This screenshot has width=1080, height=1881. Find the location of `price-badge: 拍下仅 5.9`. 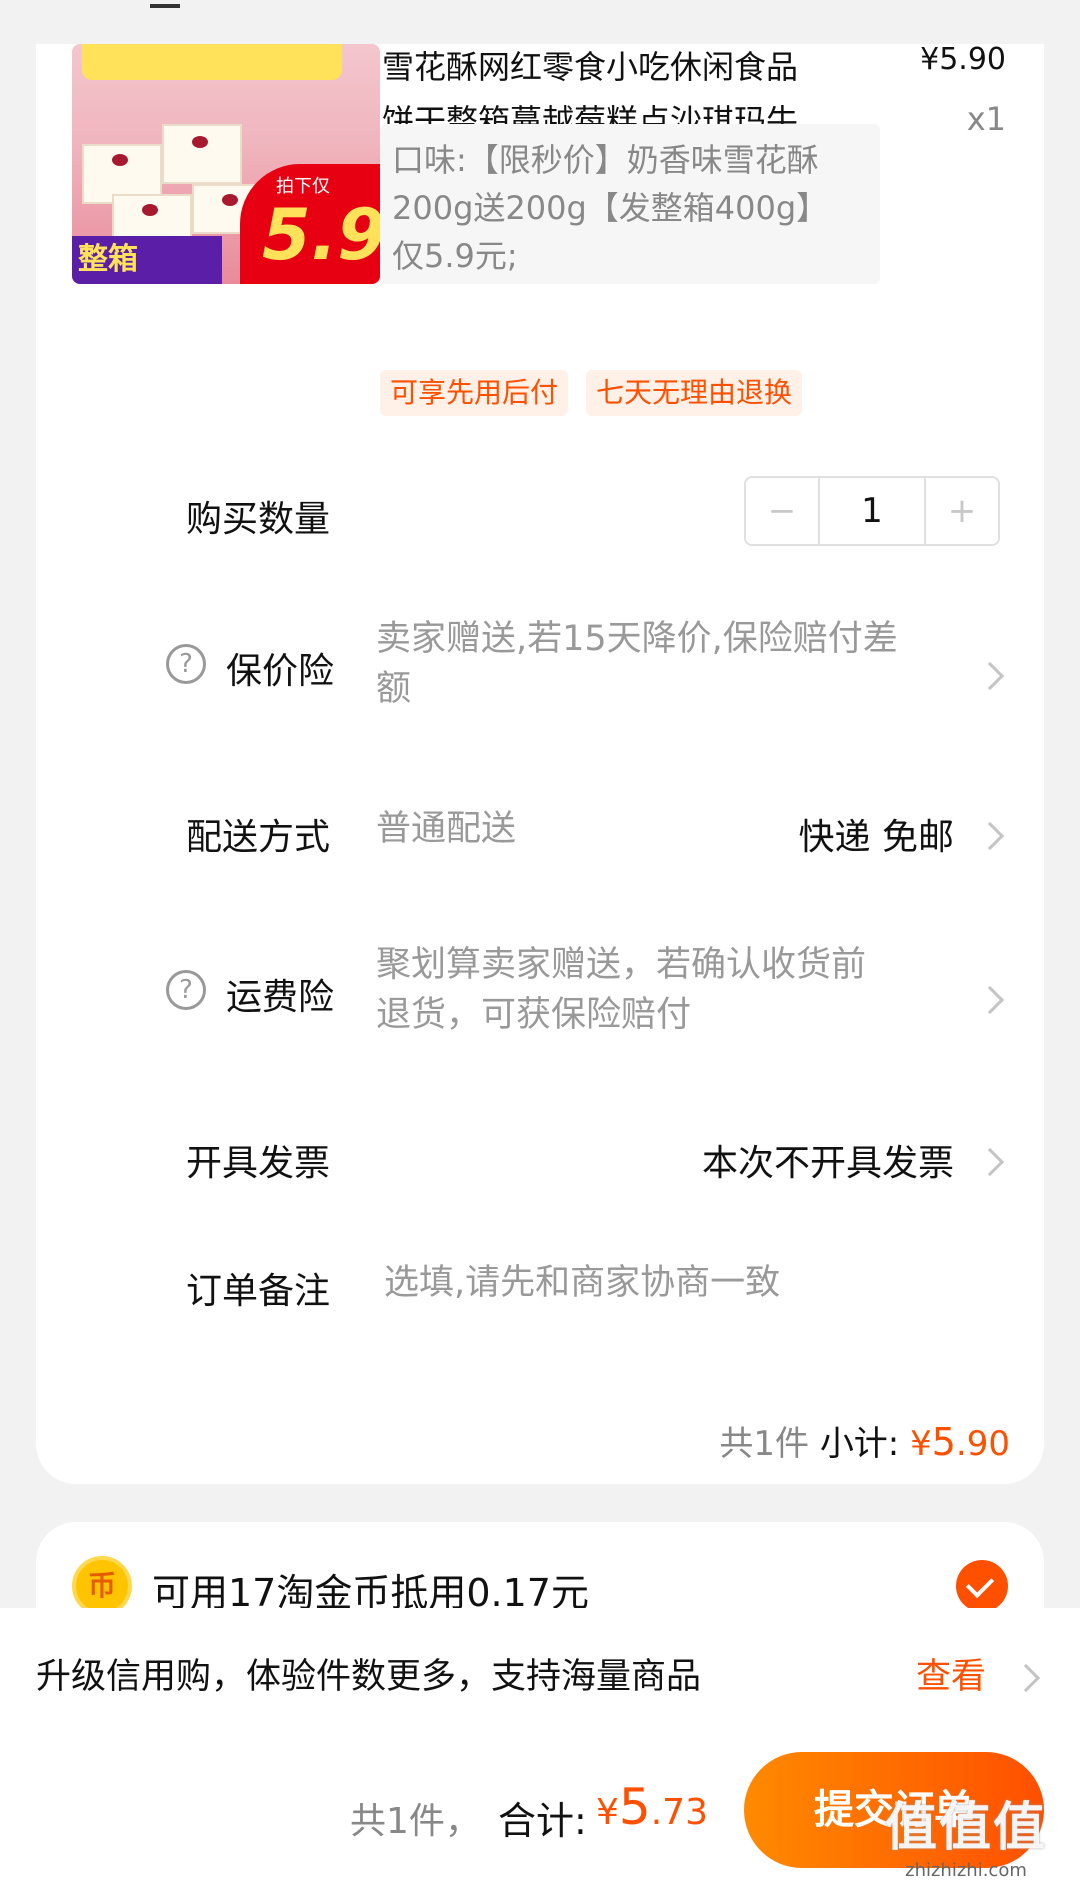

price-badge: 拍下仅 5.9 is located at coordinates (310, 224).